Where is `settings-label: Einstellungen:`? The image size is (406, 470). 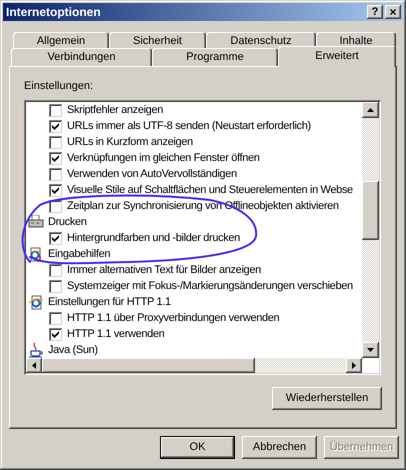
settings-label: Einstellungen: is located at coordinates (59, 86).